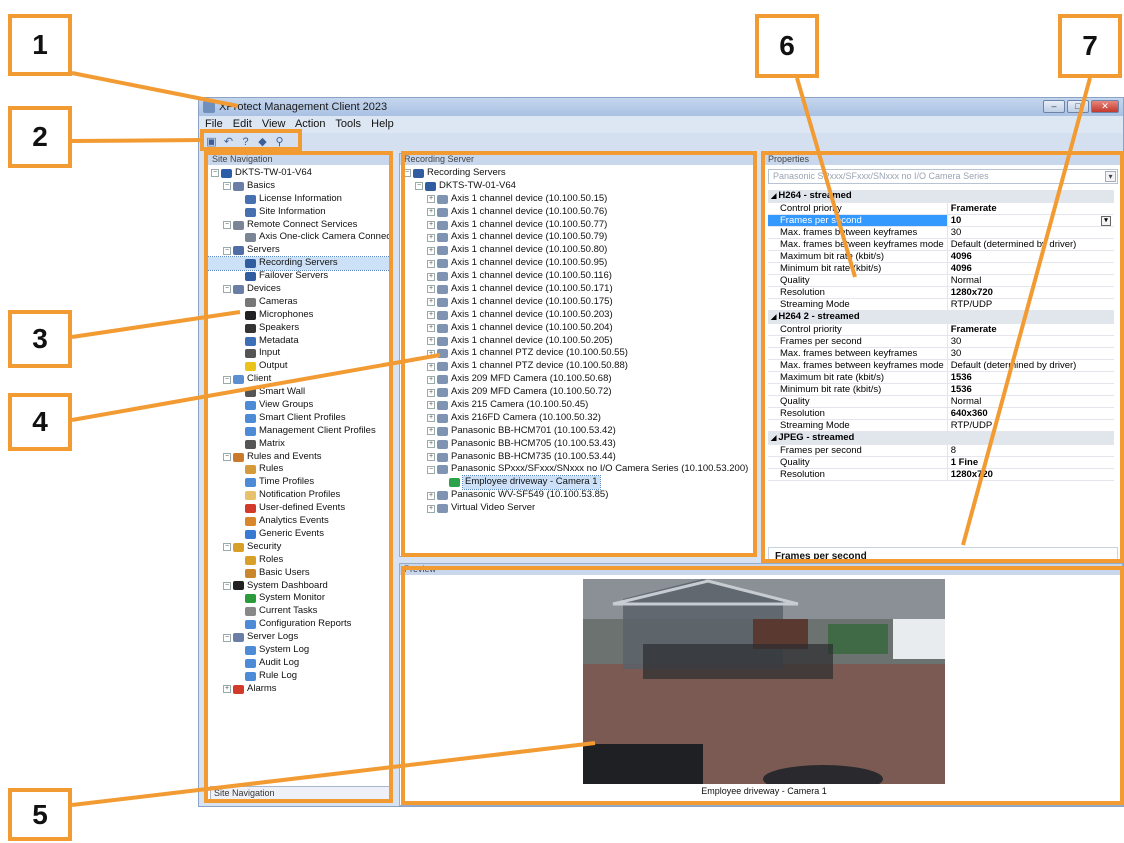  Describe the element at coordinates (1090, 46) in the screenshot. I see `callout-7: 7` at that location.